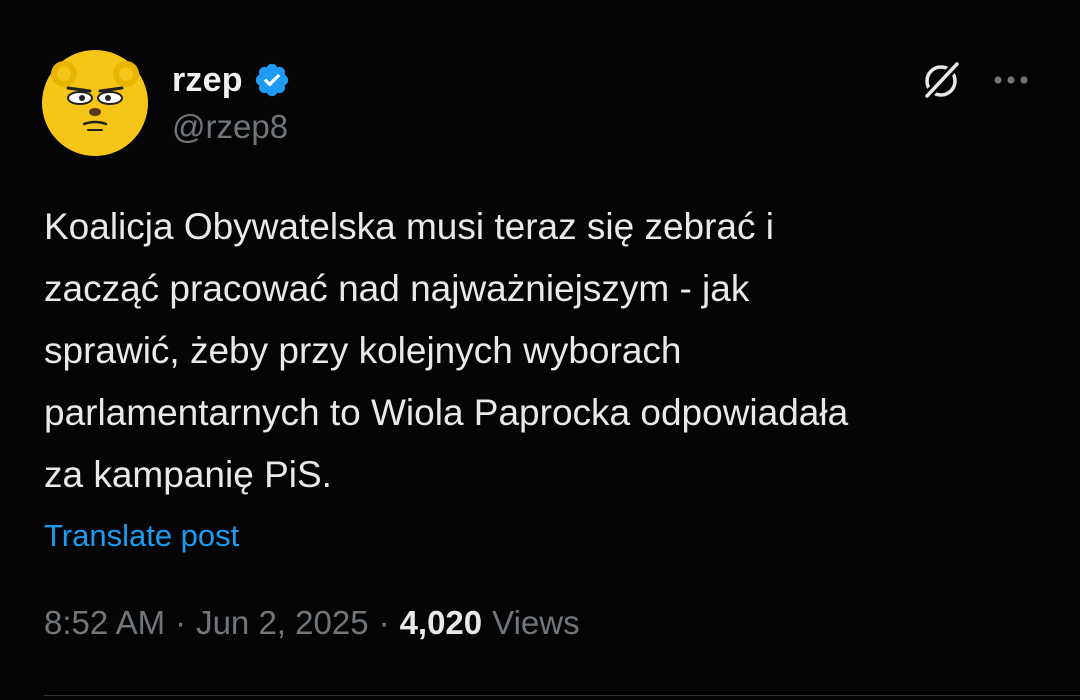  What do you see at coordinates (207, 80) in the screenshot?
I see `author-display-name: rzep` at bounding box center [207, 80].